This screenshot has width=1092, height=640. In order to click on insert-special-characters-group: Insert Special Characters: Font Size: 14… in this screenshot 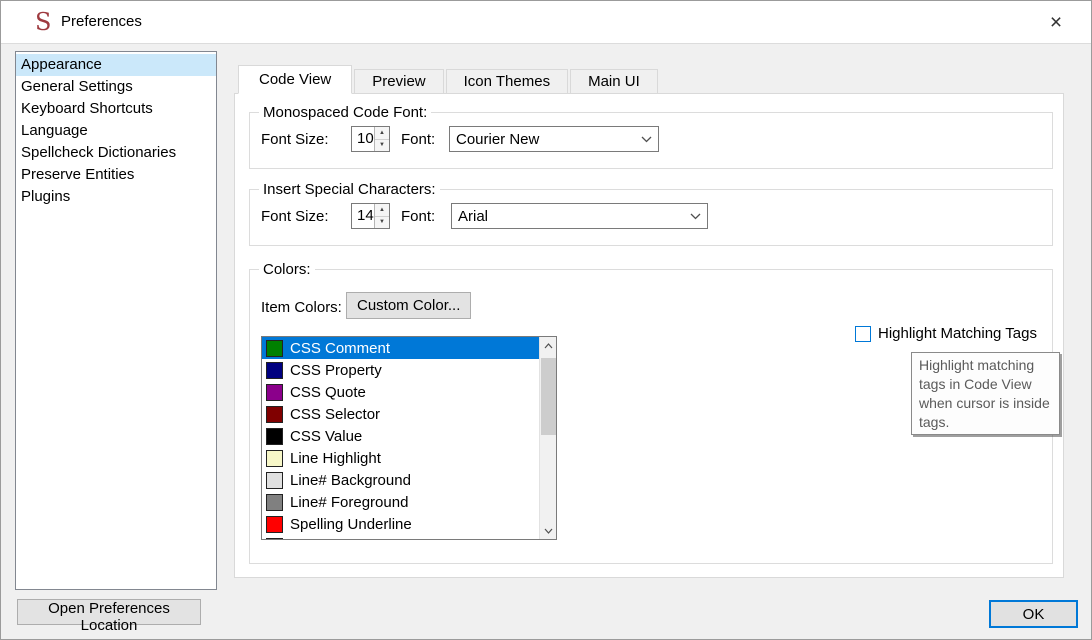, I will do `click(651, 213)`.